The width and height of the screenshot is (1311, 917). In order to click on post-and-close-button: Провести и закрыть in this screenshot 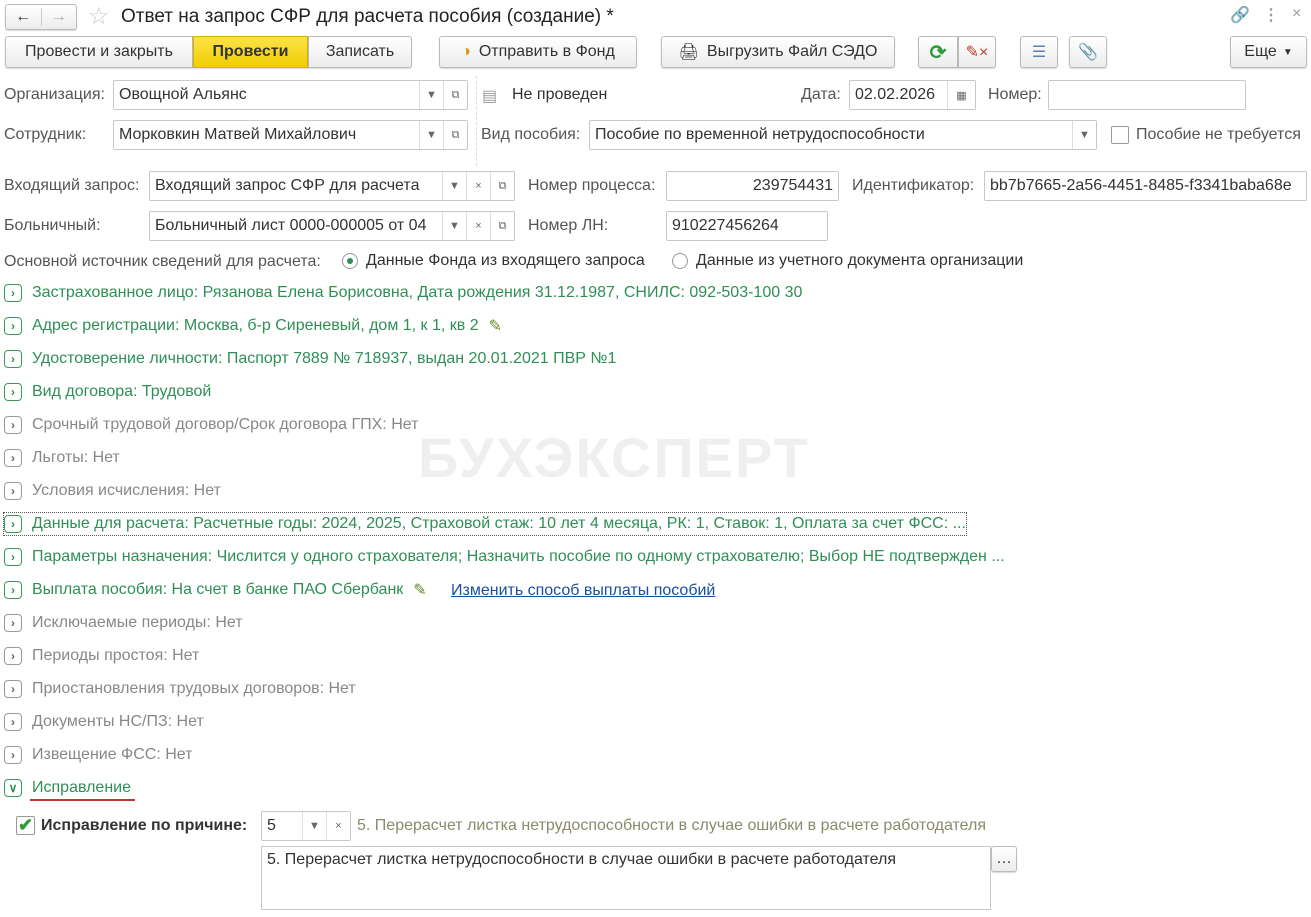, I will do `click(99, 52)`.